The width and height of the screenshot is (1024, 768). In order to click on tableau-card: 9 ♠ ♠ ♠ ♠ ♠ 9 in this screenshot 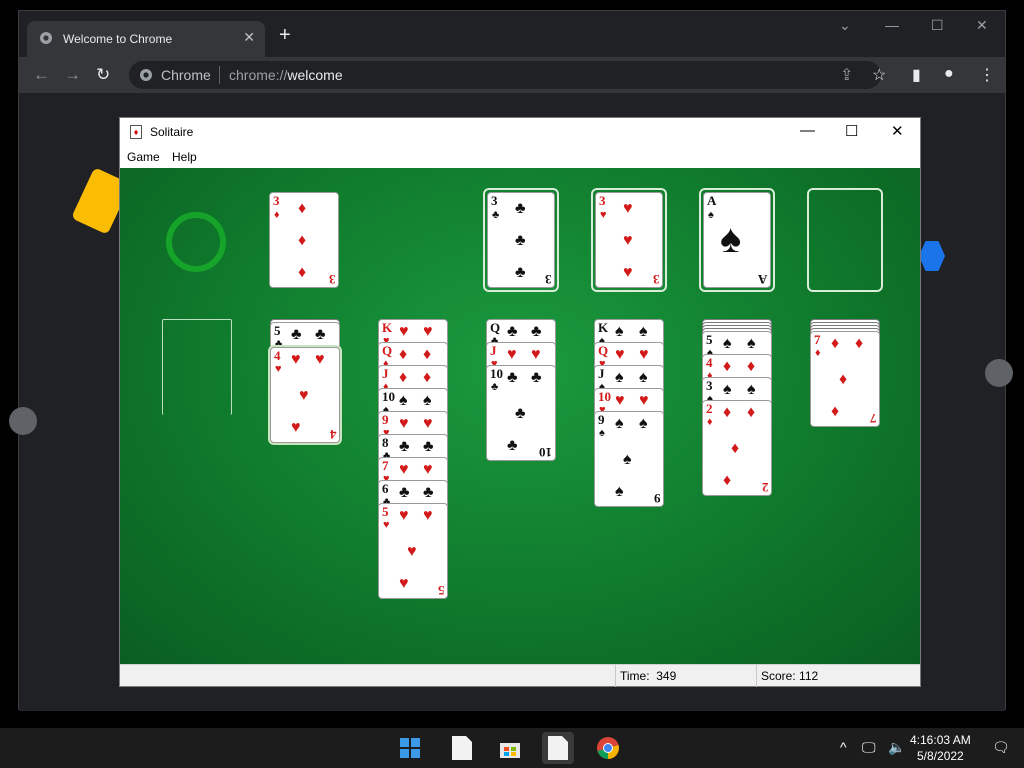, I will do `click(629, 459)`.